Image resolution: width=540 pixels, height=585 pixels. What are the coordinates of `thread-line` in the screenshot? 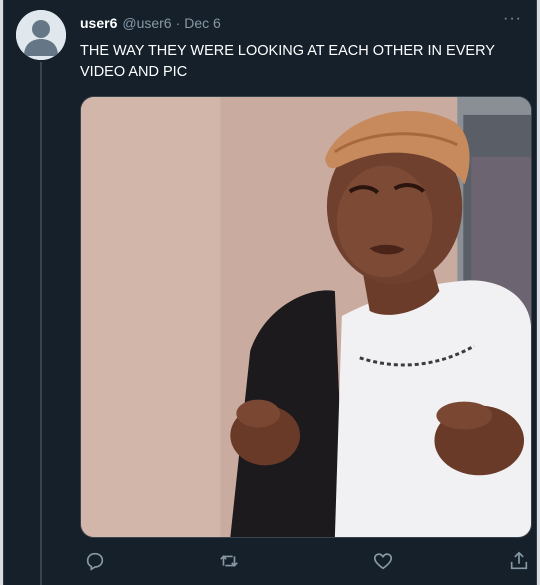 It's located at (41, 323).